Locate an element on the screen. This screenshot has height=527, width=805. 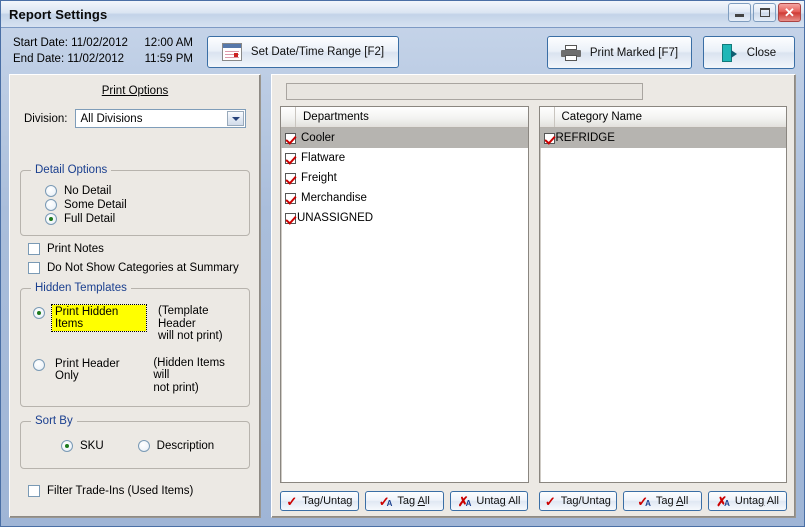
end-time-label: 11:59 PM is located at coordinates (168, 59).